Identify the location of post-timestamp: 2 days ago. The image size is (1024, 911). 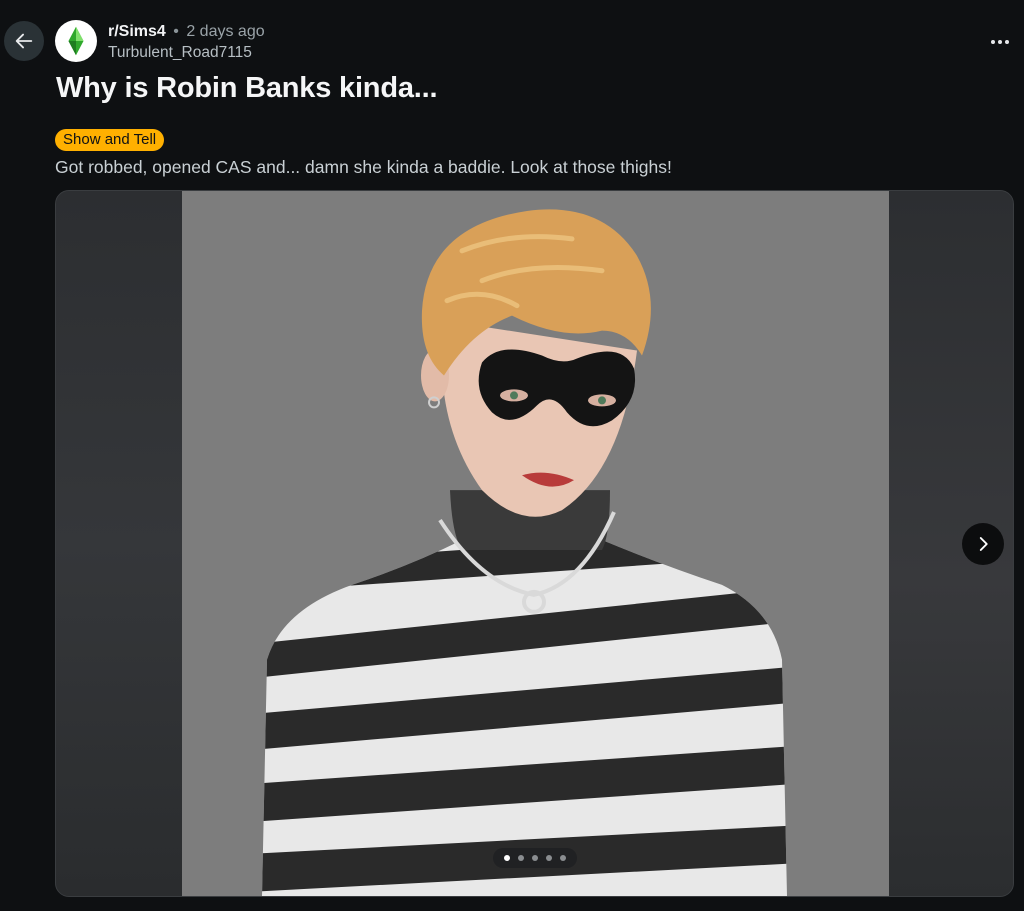
(225, 31).